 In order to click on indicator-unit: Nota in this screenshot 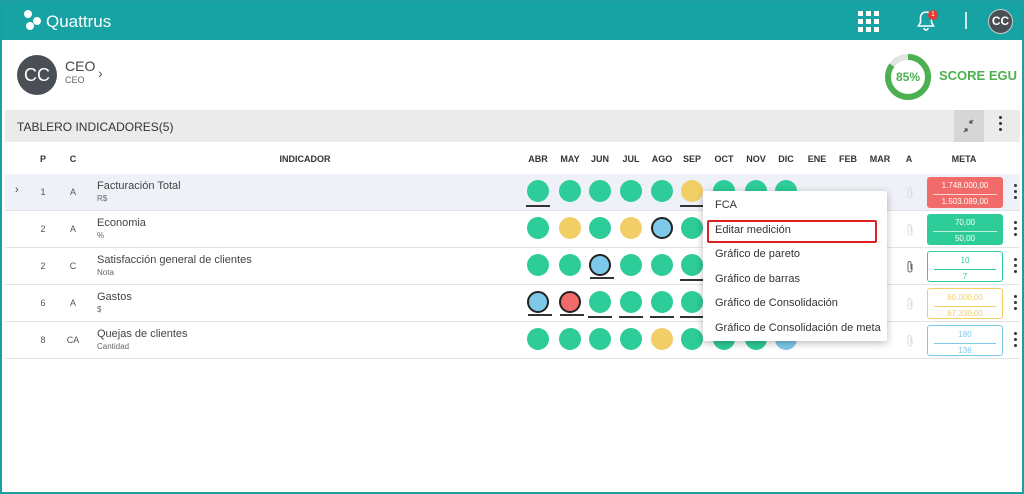, I will do `click(105, 272)`.